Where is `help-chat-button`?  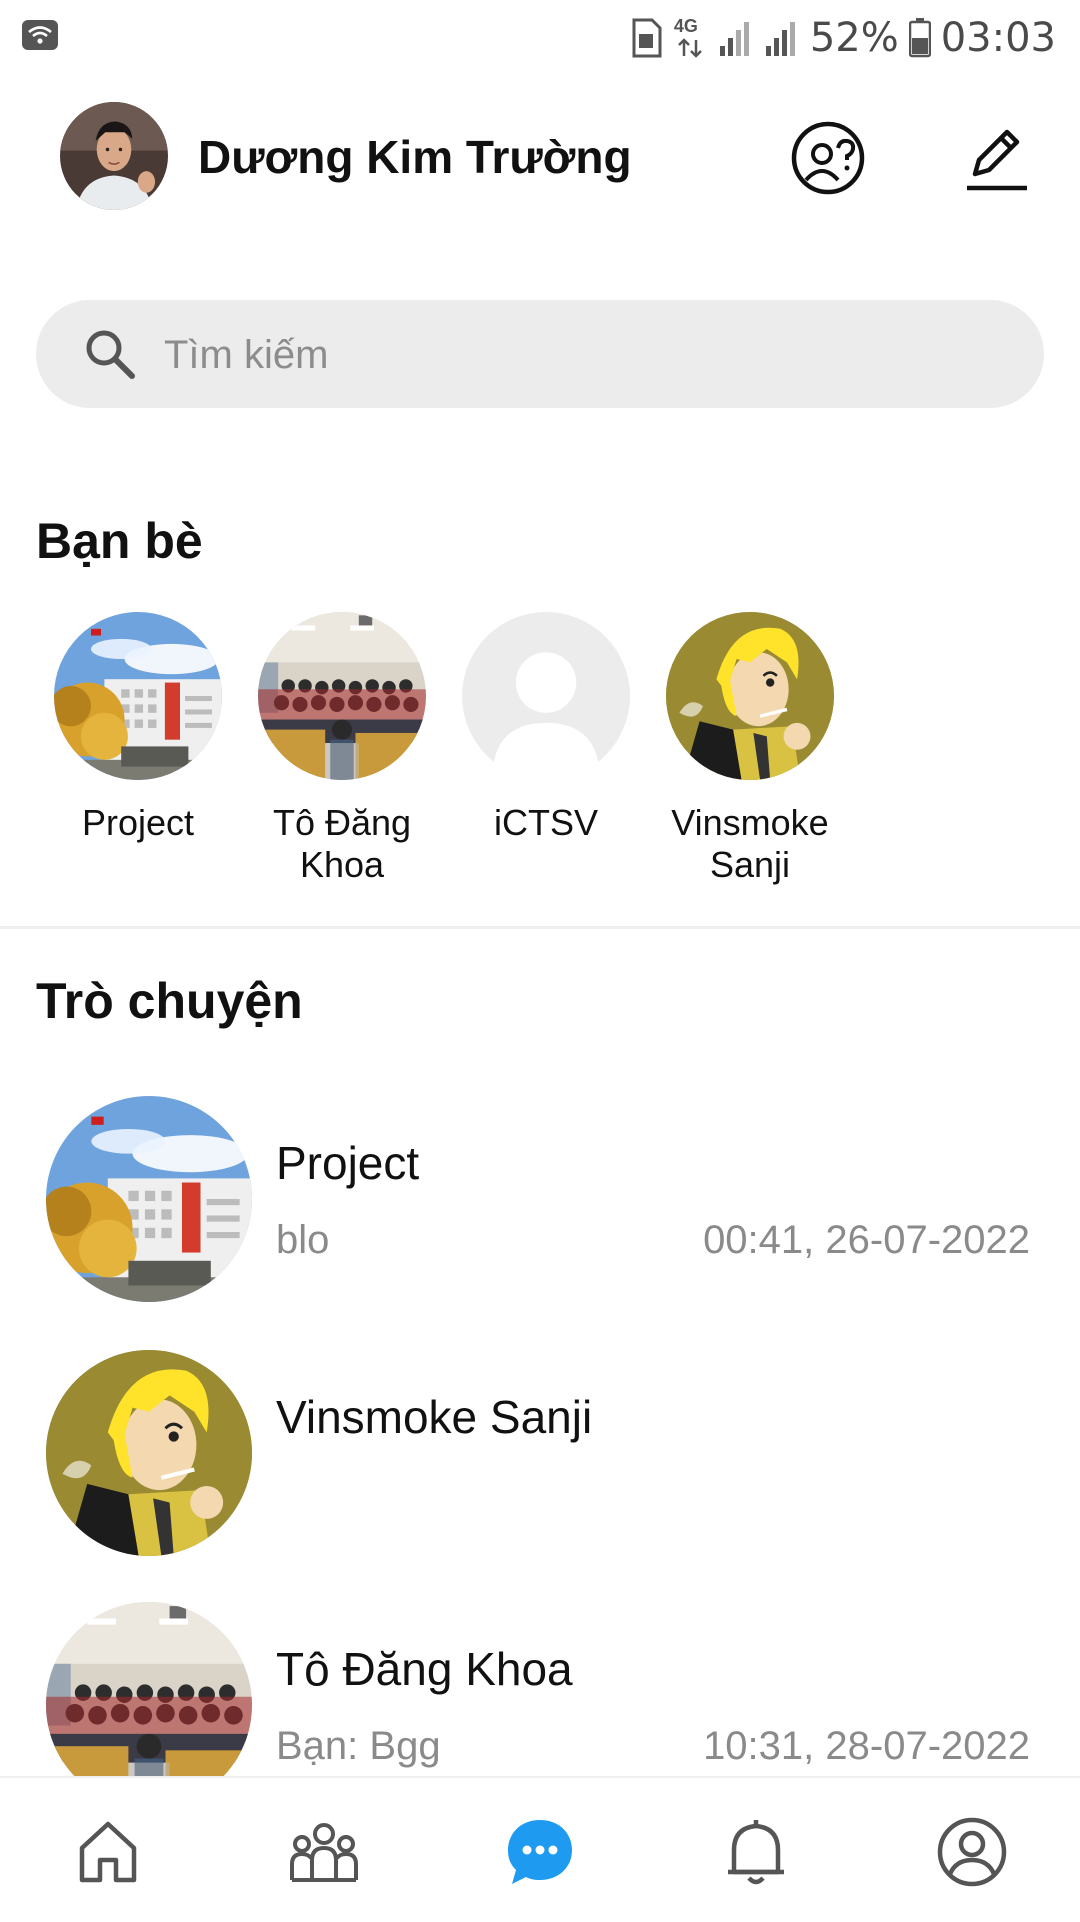 help-chat-button is located at coordinates (828, 158).